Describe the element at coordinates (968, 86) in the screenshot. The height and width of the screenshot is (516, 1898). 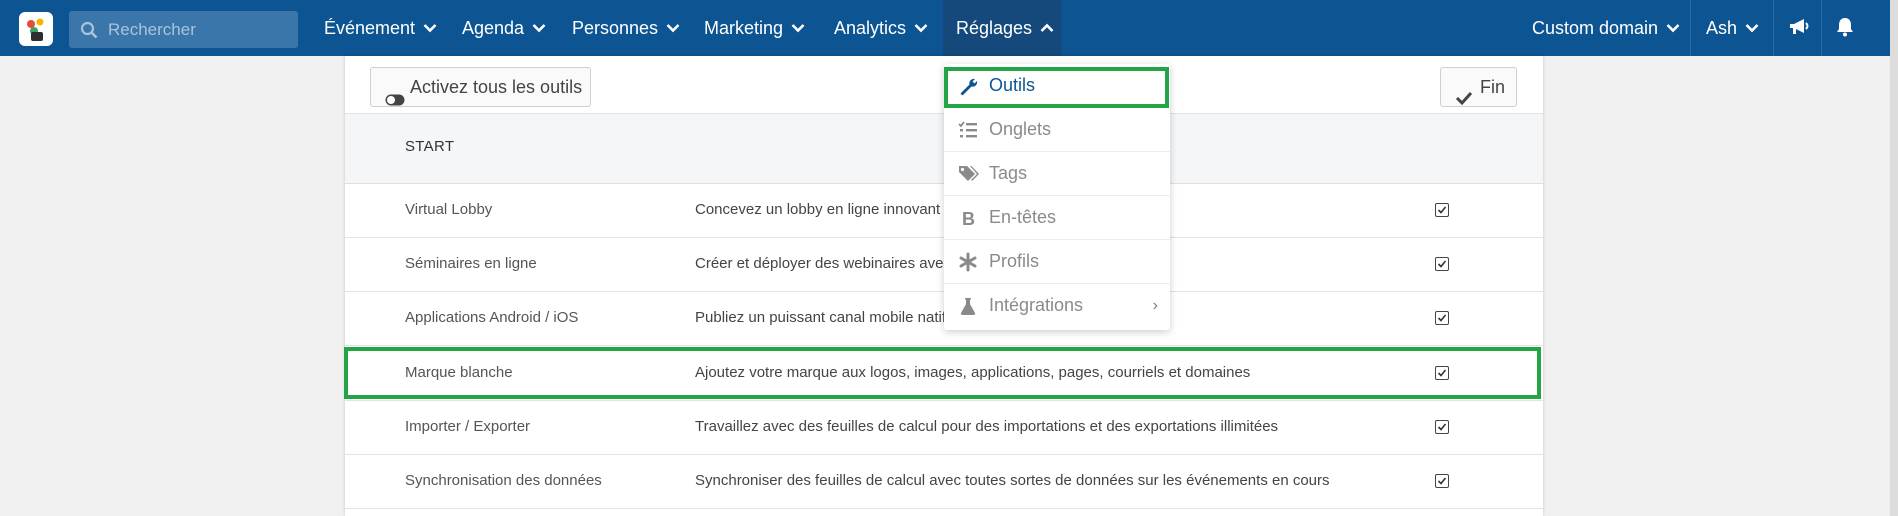
I see `wrench-icon` at that location.